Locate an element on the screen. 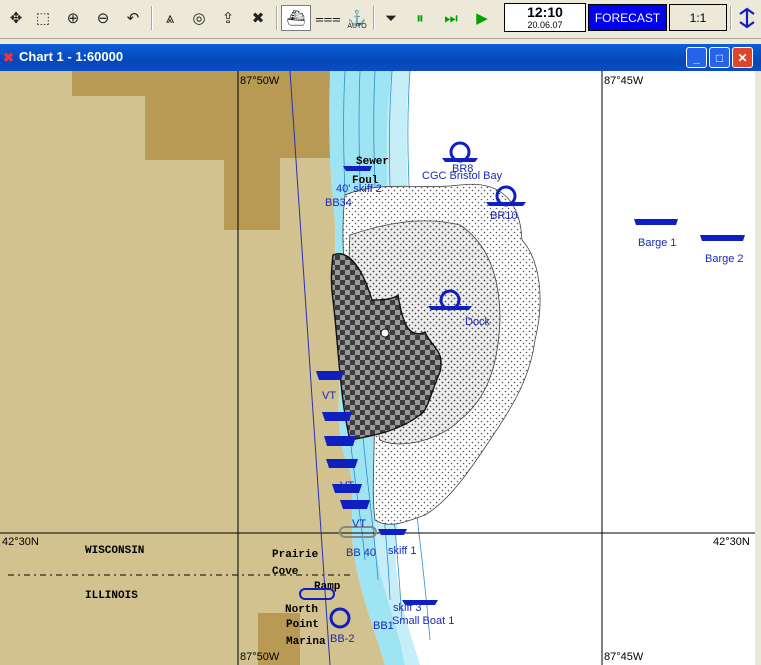  place-prairie: Prairie is located at coordinates (295, 555).